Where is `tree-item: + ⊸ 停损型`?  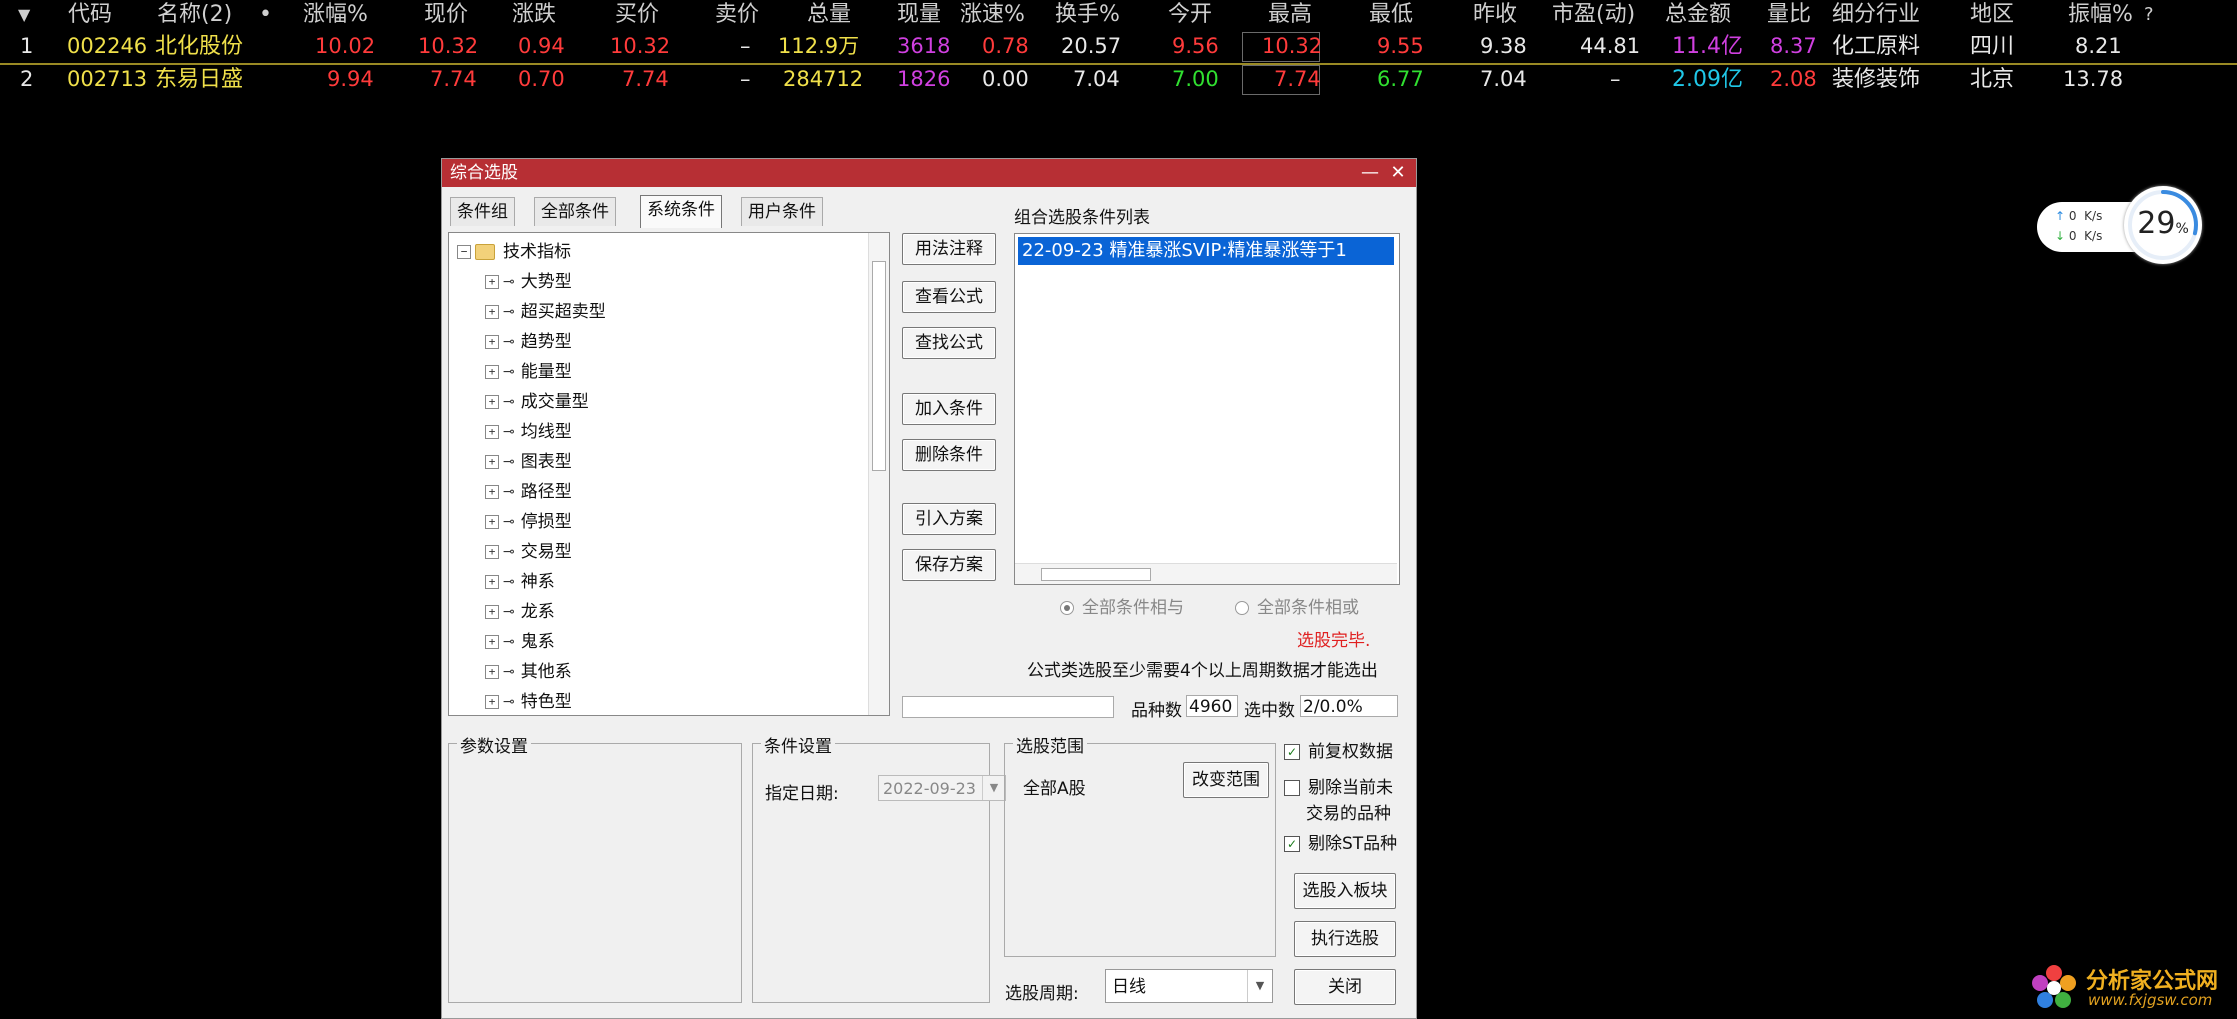 tree-item: + ⊸ 停损型 is located at coordinates (528, 521).